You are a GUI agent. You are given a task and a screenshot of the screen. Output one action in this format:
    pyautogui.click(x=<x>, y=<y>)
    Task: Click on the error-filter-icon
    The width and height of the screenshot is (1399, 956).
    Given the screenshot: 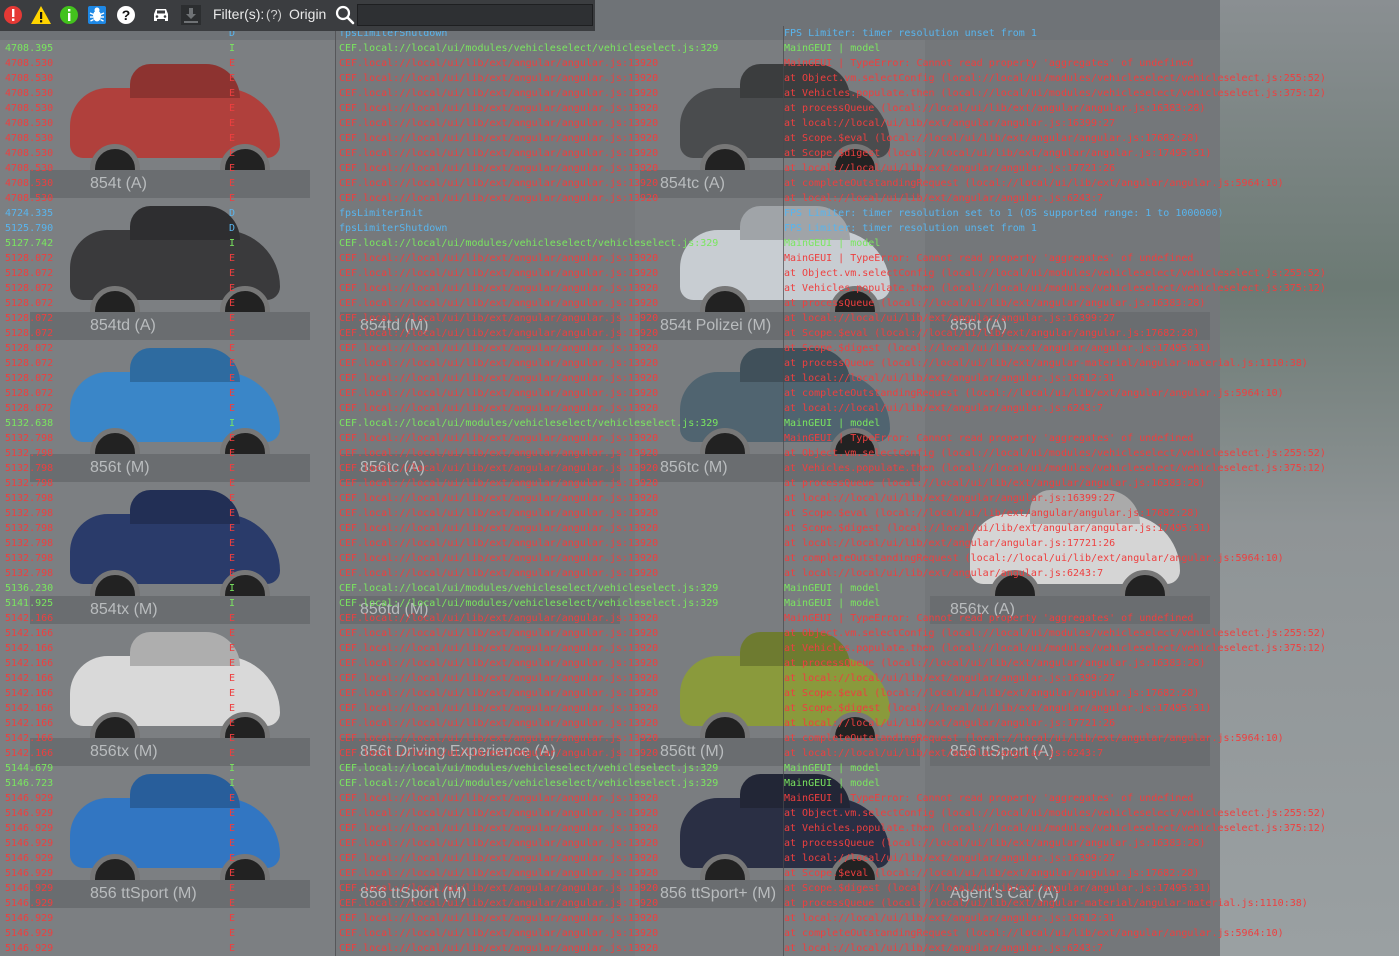 What is the action you would take?
    pyautogui.click(x=13, y=15)
    